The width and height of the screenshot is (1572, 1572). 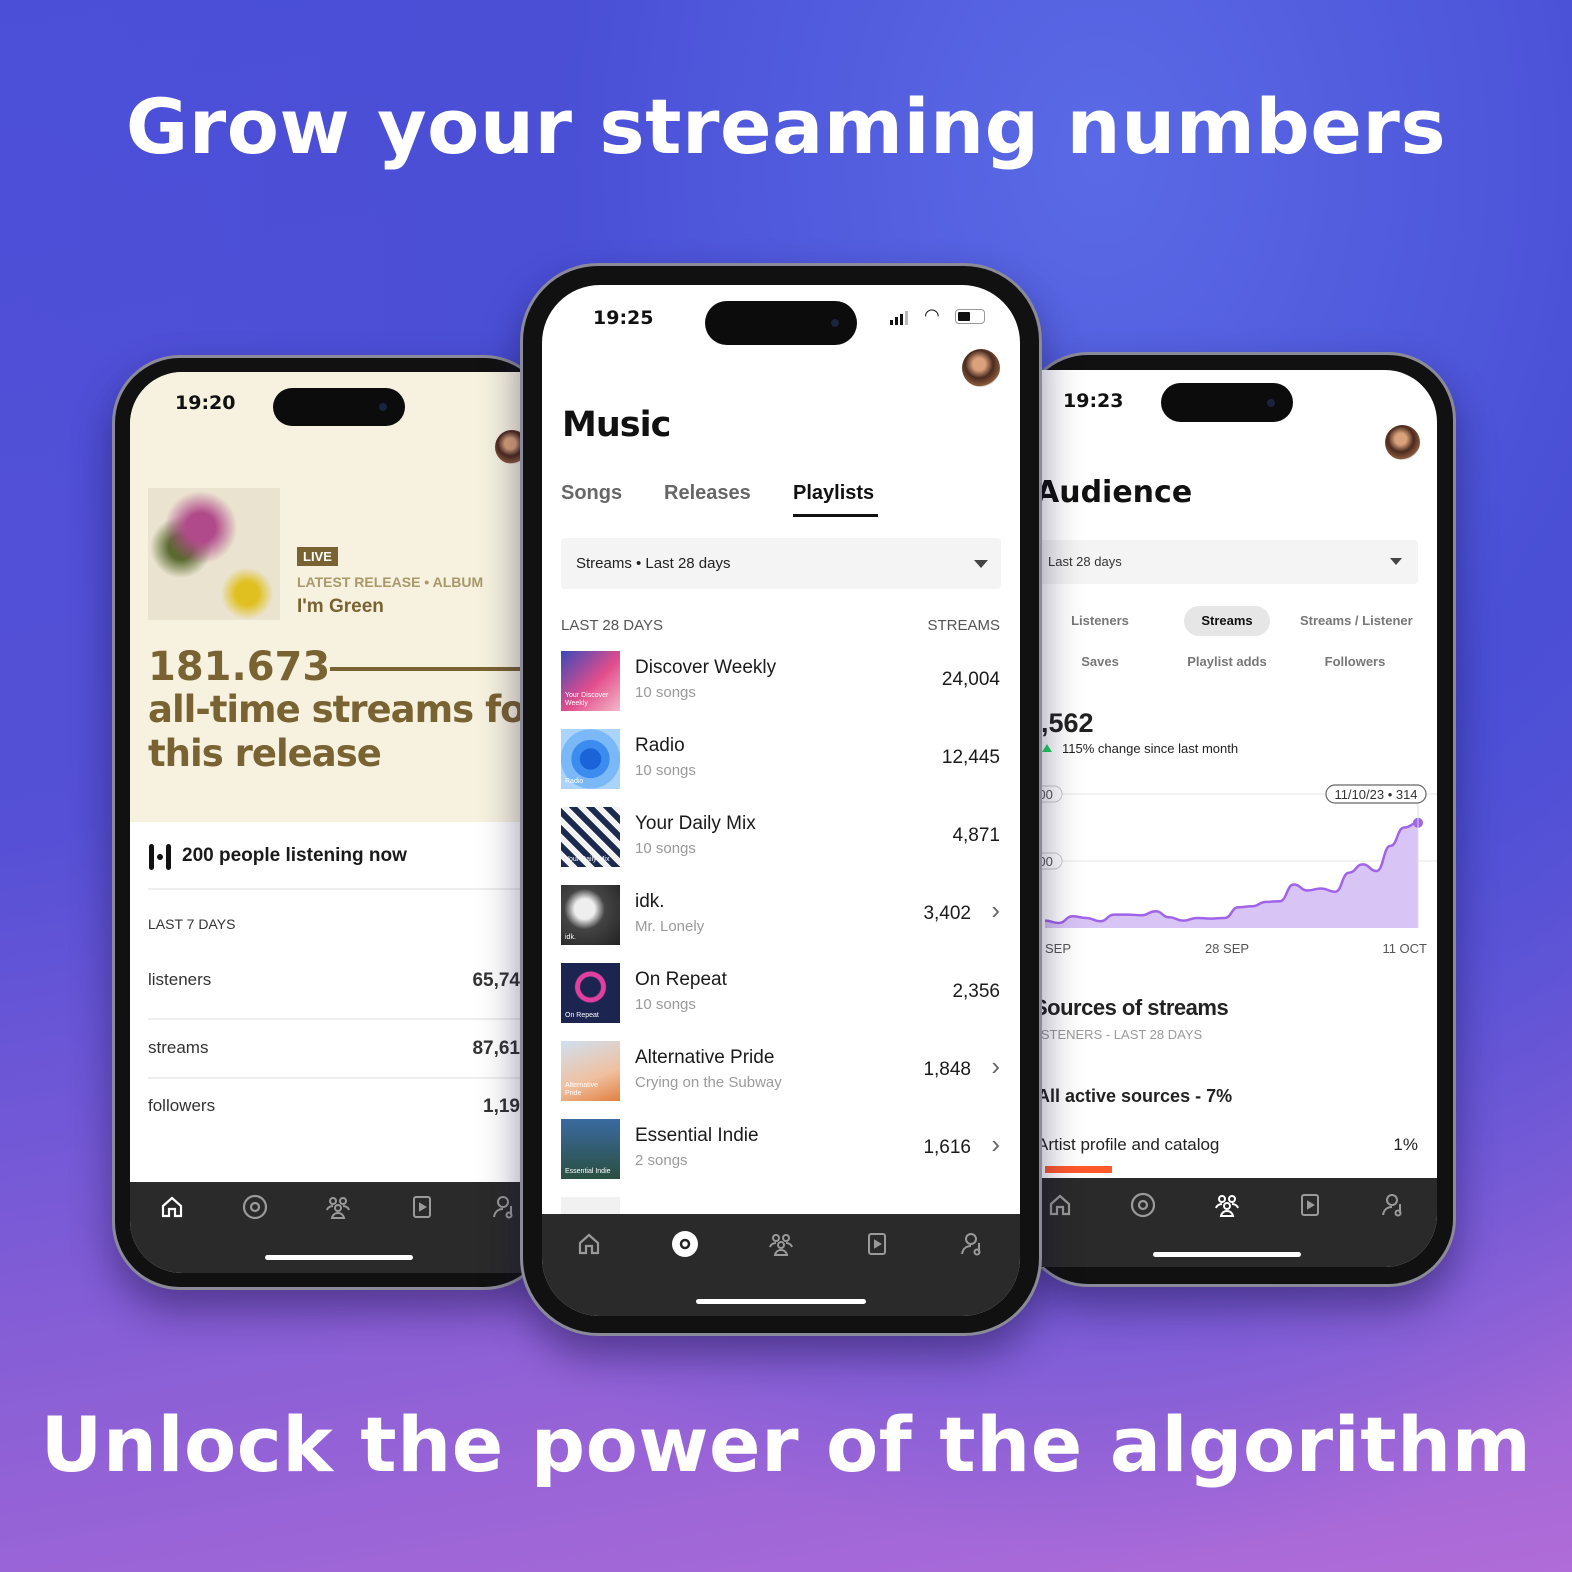 I want to click on metric-tab-listeners: Listeners, so click(x=1100, y=621).